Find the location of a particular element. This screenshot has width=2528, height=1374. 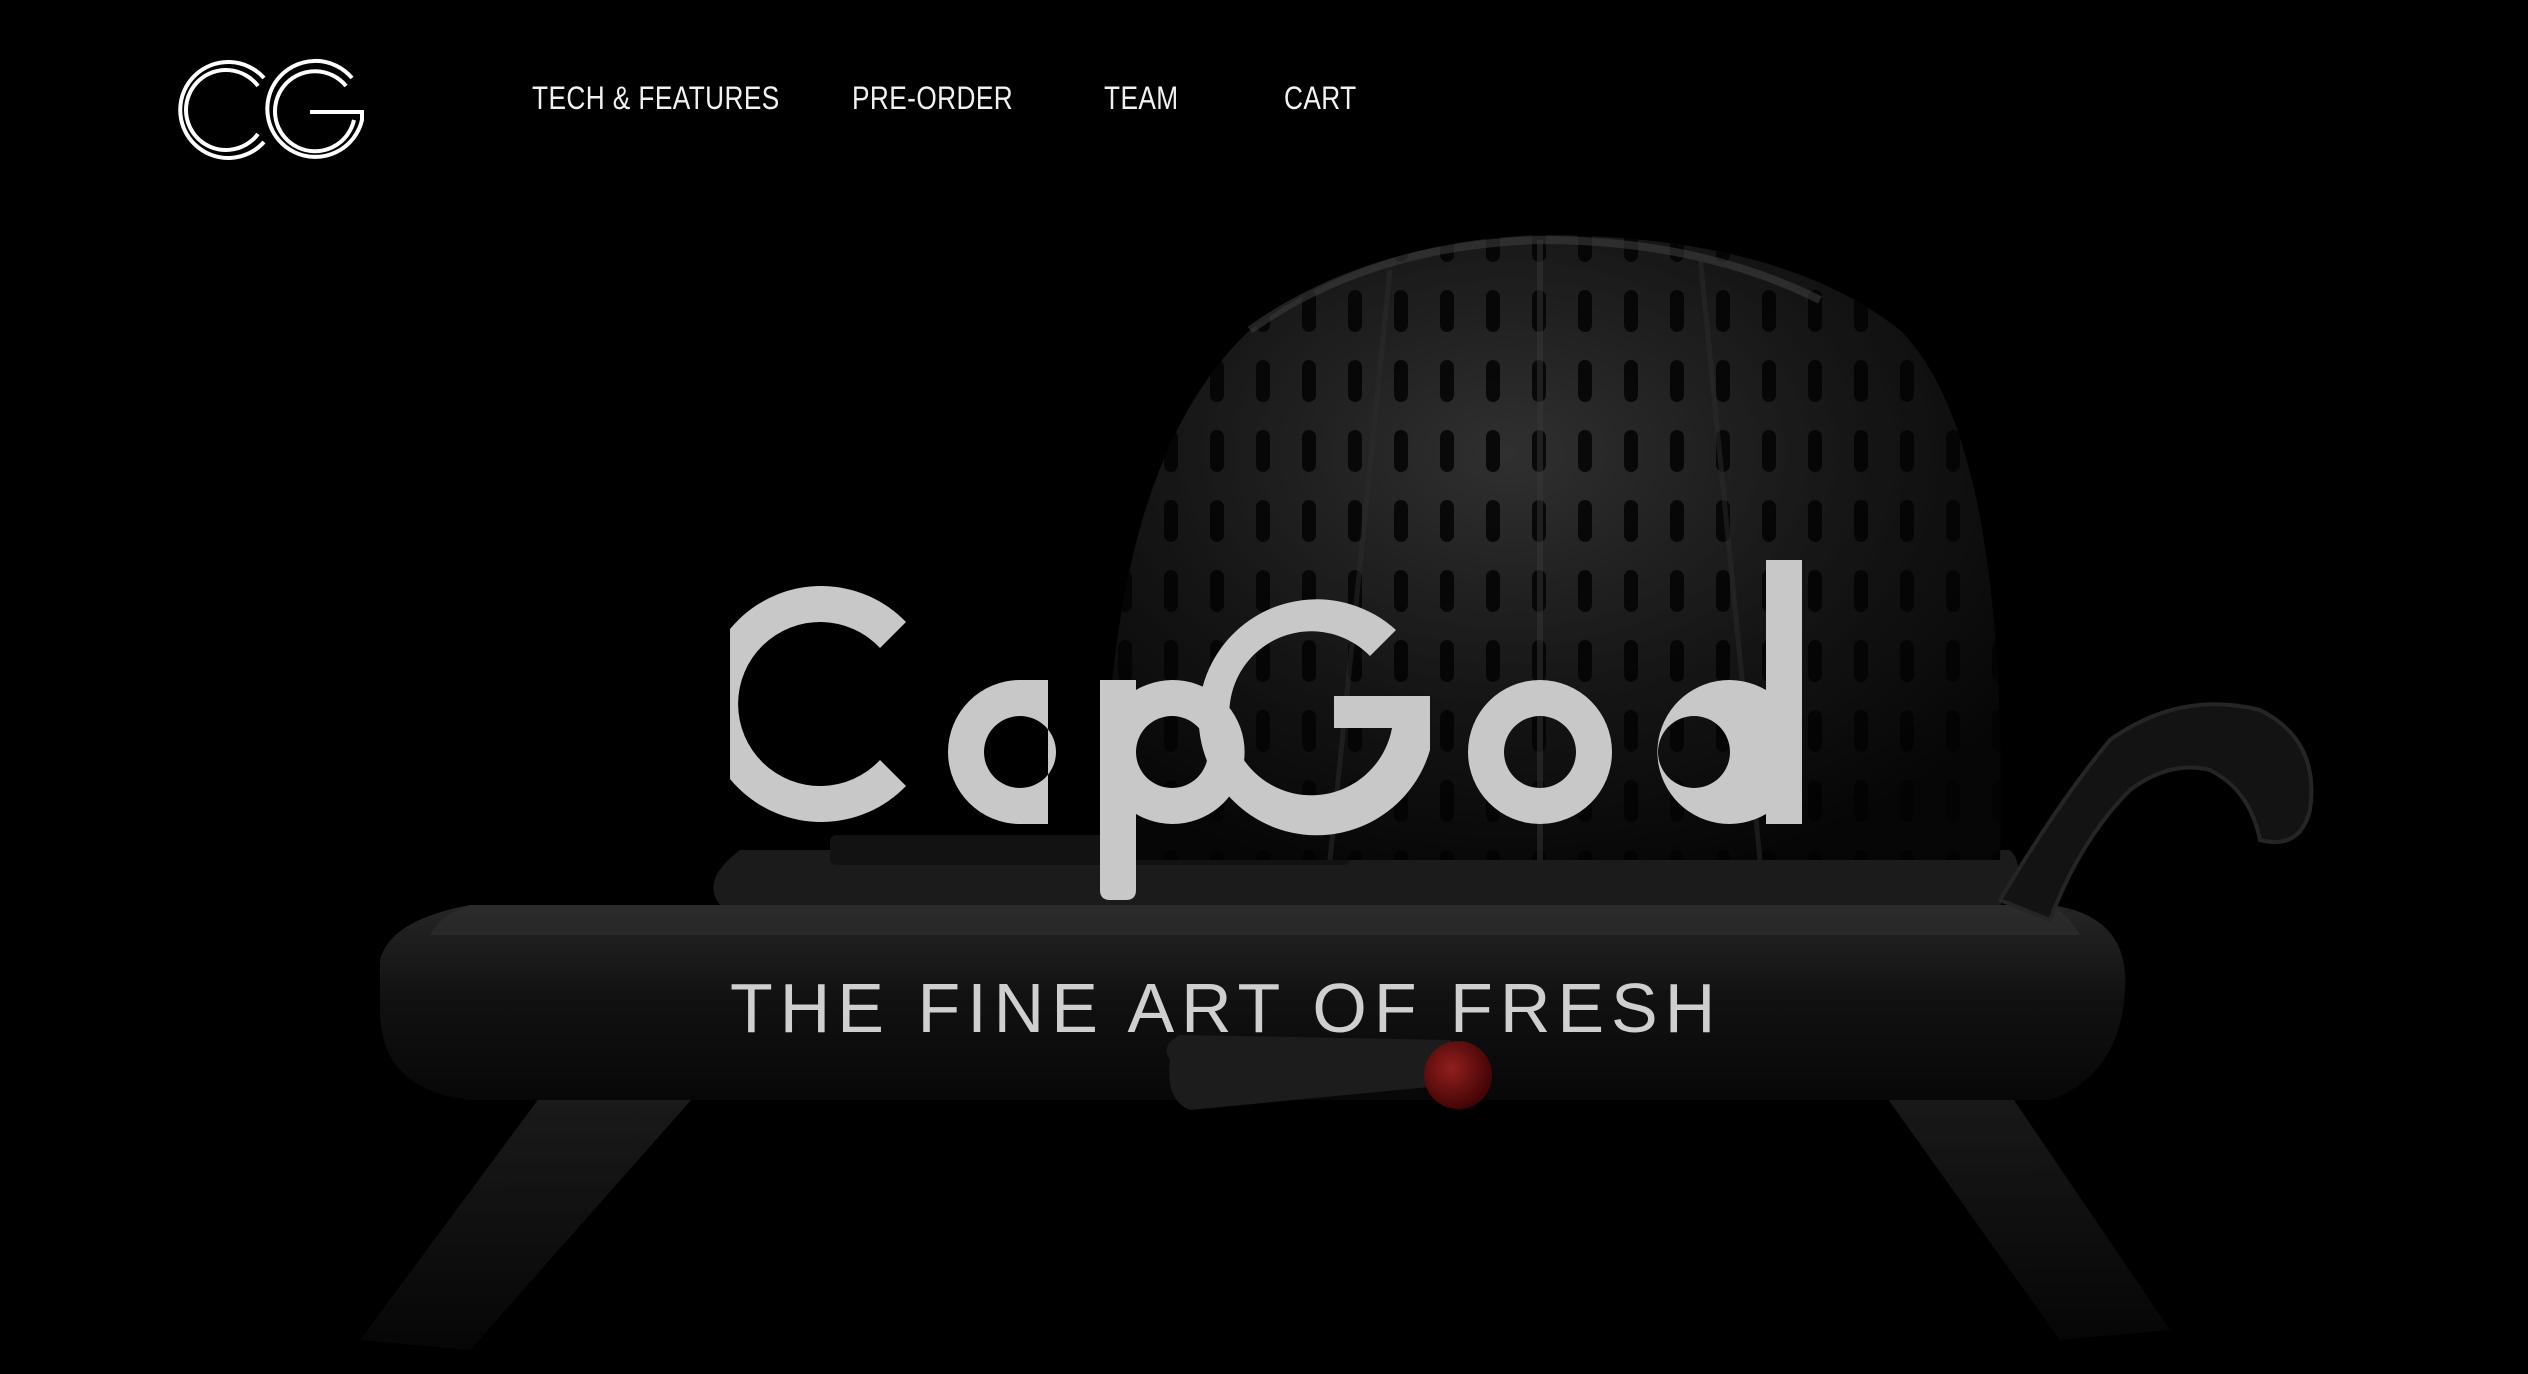

cg-logo-icon is located at coordinates (271, 109).